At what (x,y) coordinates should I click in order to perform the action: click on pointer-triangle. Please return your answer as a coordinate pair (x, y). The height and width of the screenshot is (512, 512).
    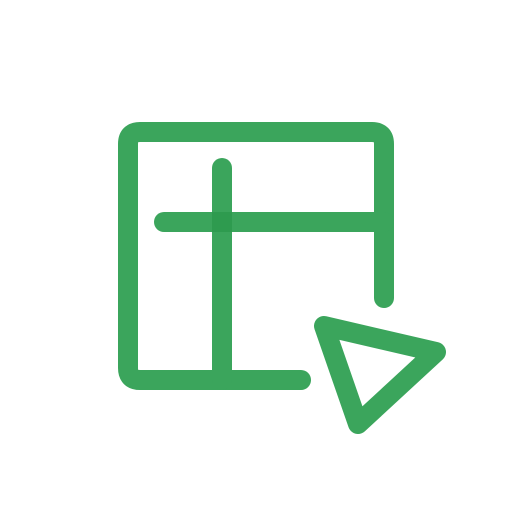
    Looking at the image, I should click on (380, 375).